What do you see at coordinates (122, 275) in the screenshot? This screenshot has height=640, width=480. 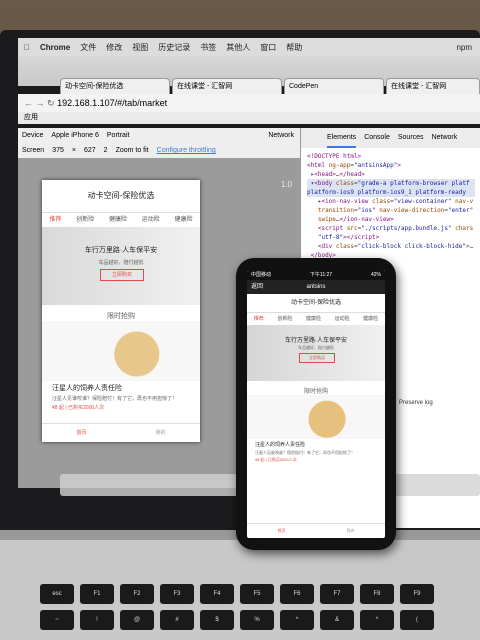 I see `emu-banner-button: 立即购买` at bounding box center [122, 275].